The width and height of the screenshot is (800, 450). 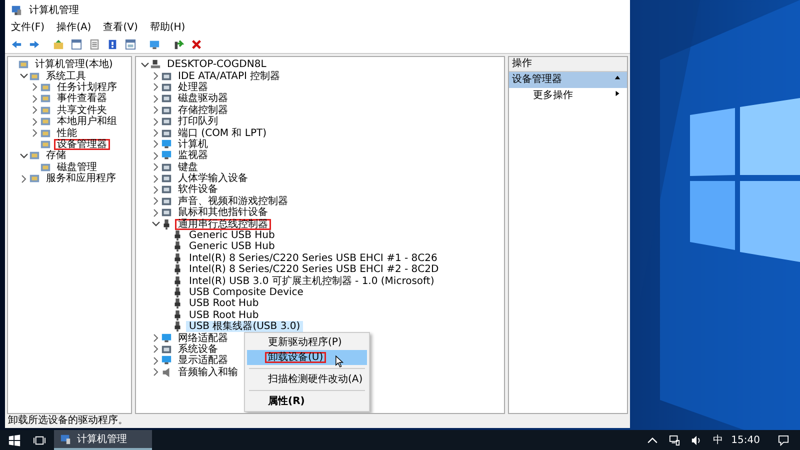 I want to click on tree-item: DESKTOP-COGDN8L, so click(x=217, y=64).